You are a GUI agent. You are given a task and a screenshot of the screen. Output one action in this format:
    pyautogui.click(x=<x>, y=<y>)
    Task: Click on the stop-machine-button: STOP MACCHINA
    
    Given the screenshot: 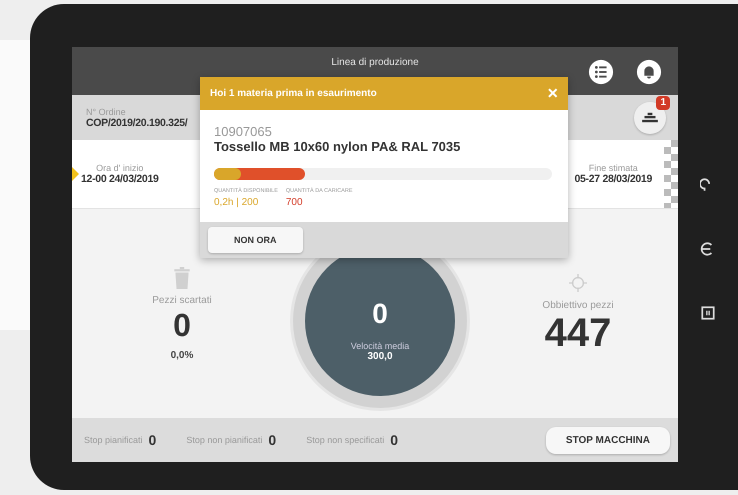 What is the action you would take?
    pyautogui.click(x=608, y=440)
    